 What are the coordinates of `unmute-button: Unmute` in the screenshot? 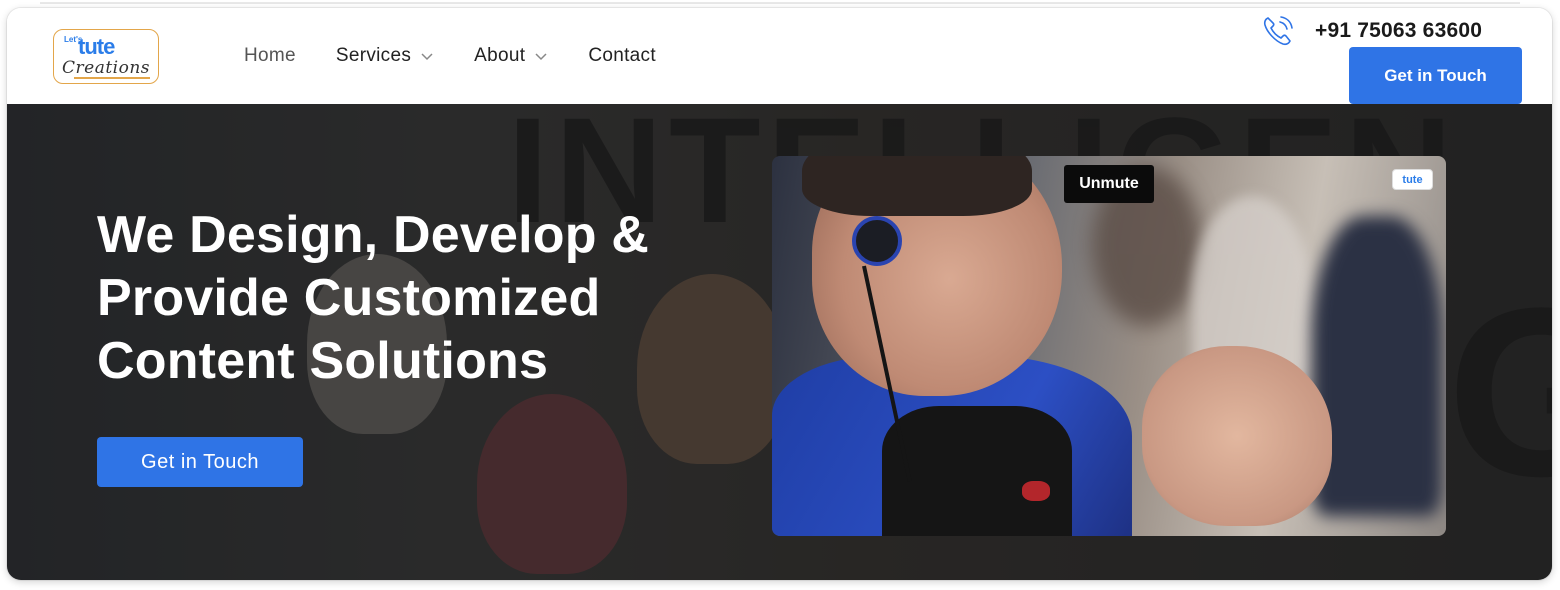 It's located at (1109, 184).